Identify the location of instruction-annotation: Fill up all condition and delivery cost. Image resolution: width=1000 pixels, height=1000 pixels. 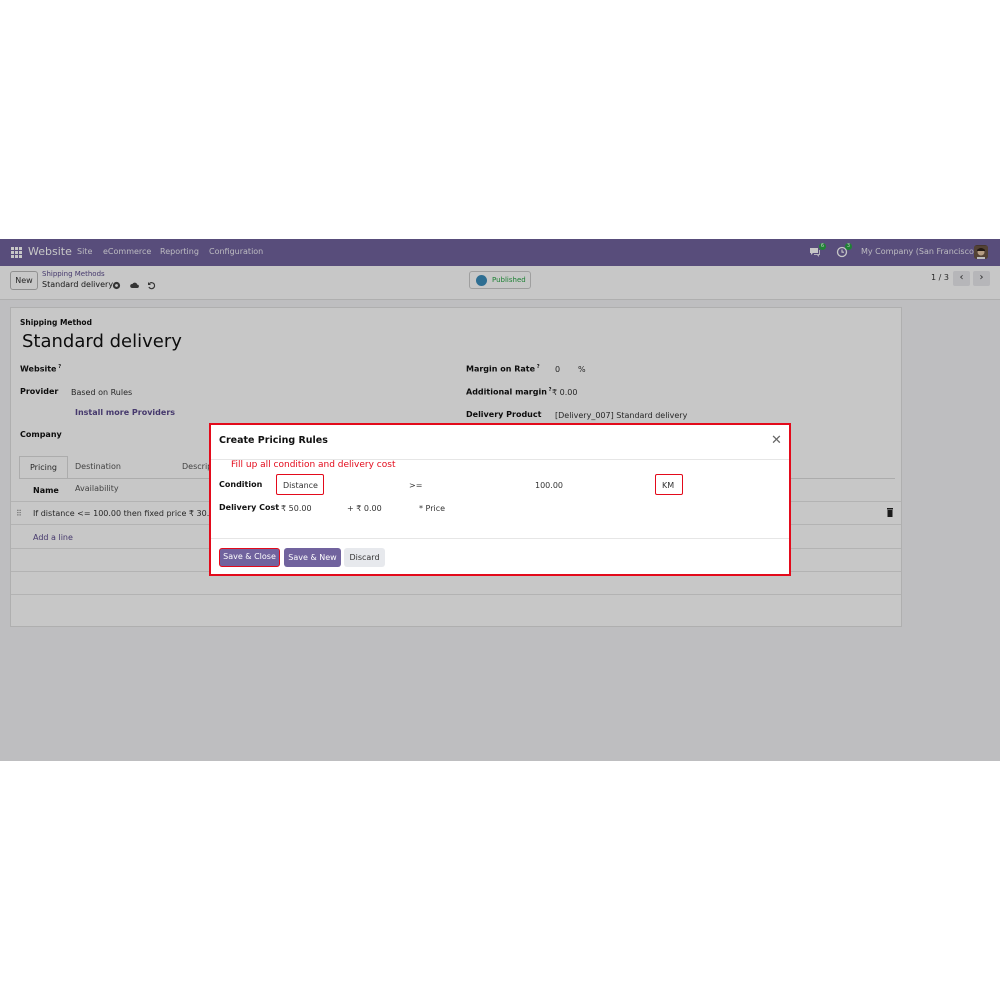
(313, 465).